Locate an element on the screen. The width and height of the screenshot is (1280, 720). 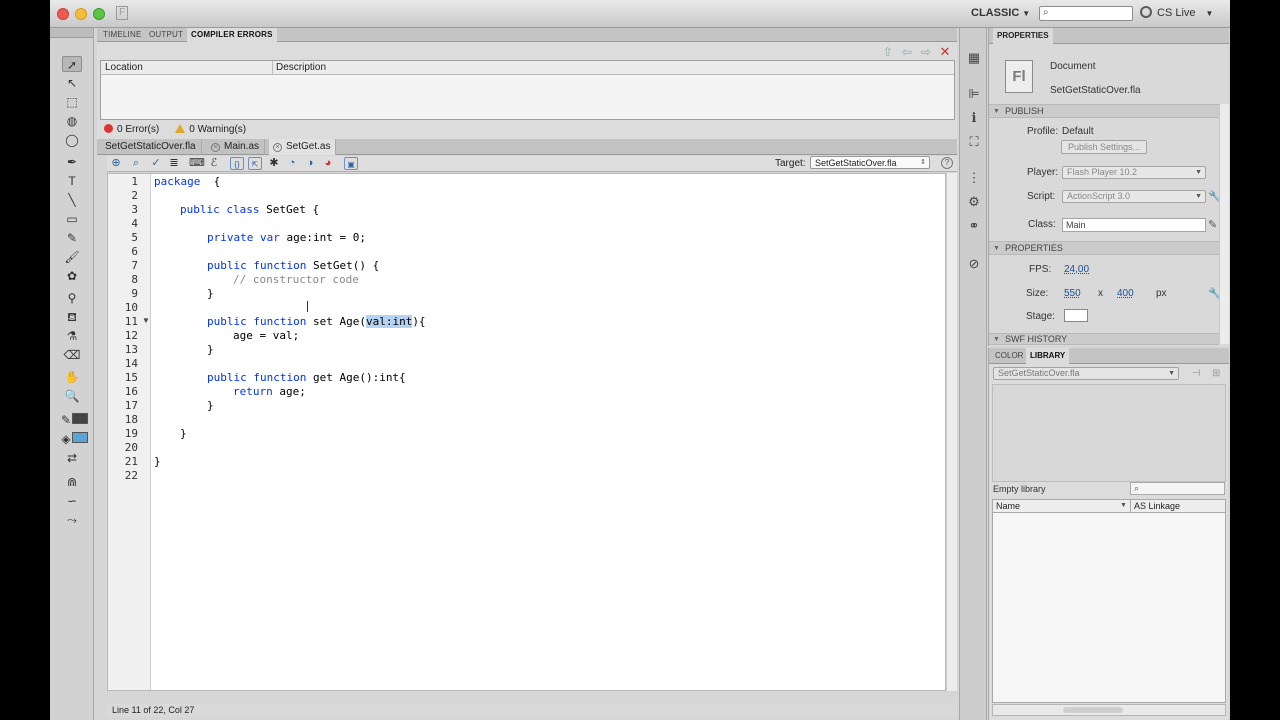
subselection-tool-icon: ↖ is located at coordinates (72, 83).